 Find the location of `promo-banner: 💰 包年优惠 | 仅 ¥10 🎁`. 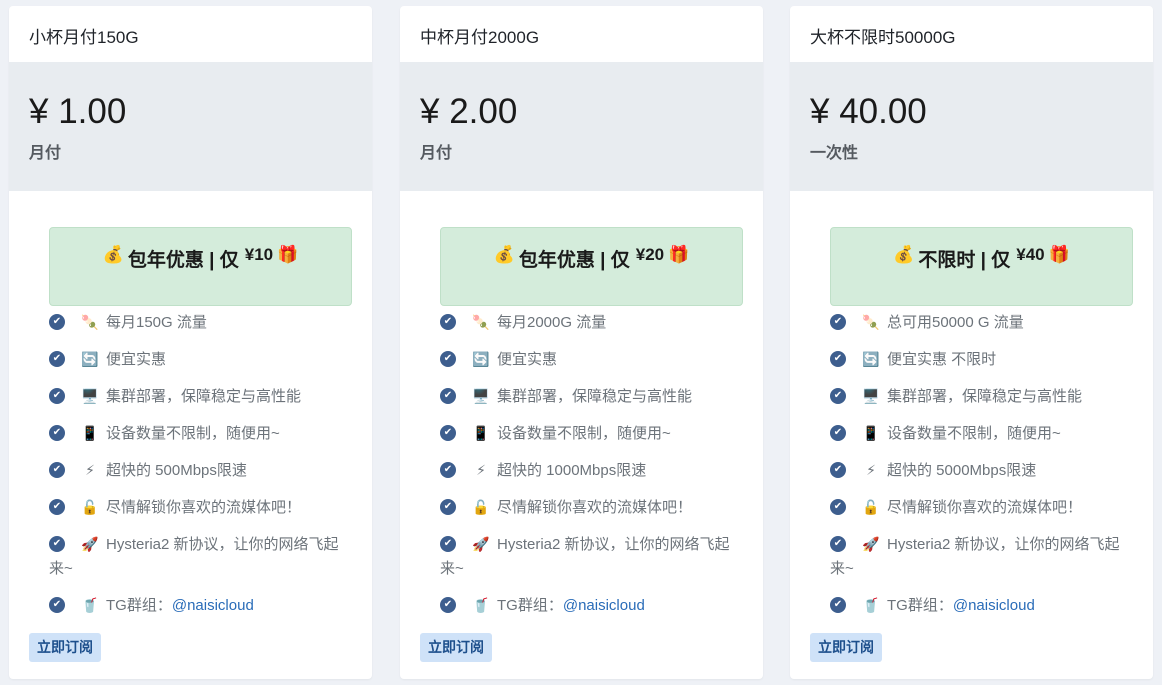

promo-banner: 💰 包年优惠 | 仅 ¥10 🎁 is located at coordinates (200, 266).